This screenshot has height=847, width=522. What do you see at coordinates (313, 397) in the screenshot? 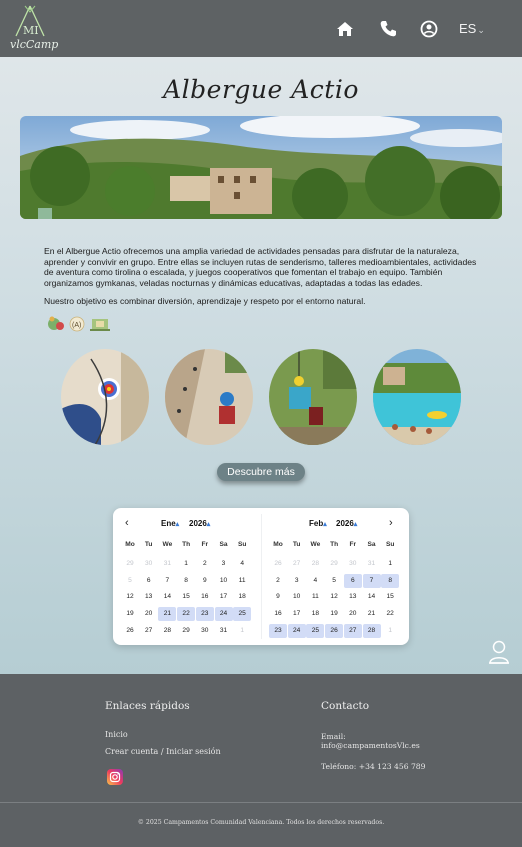
I see `zipline-photo` at bounding box center [313, 397].